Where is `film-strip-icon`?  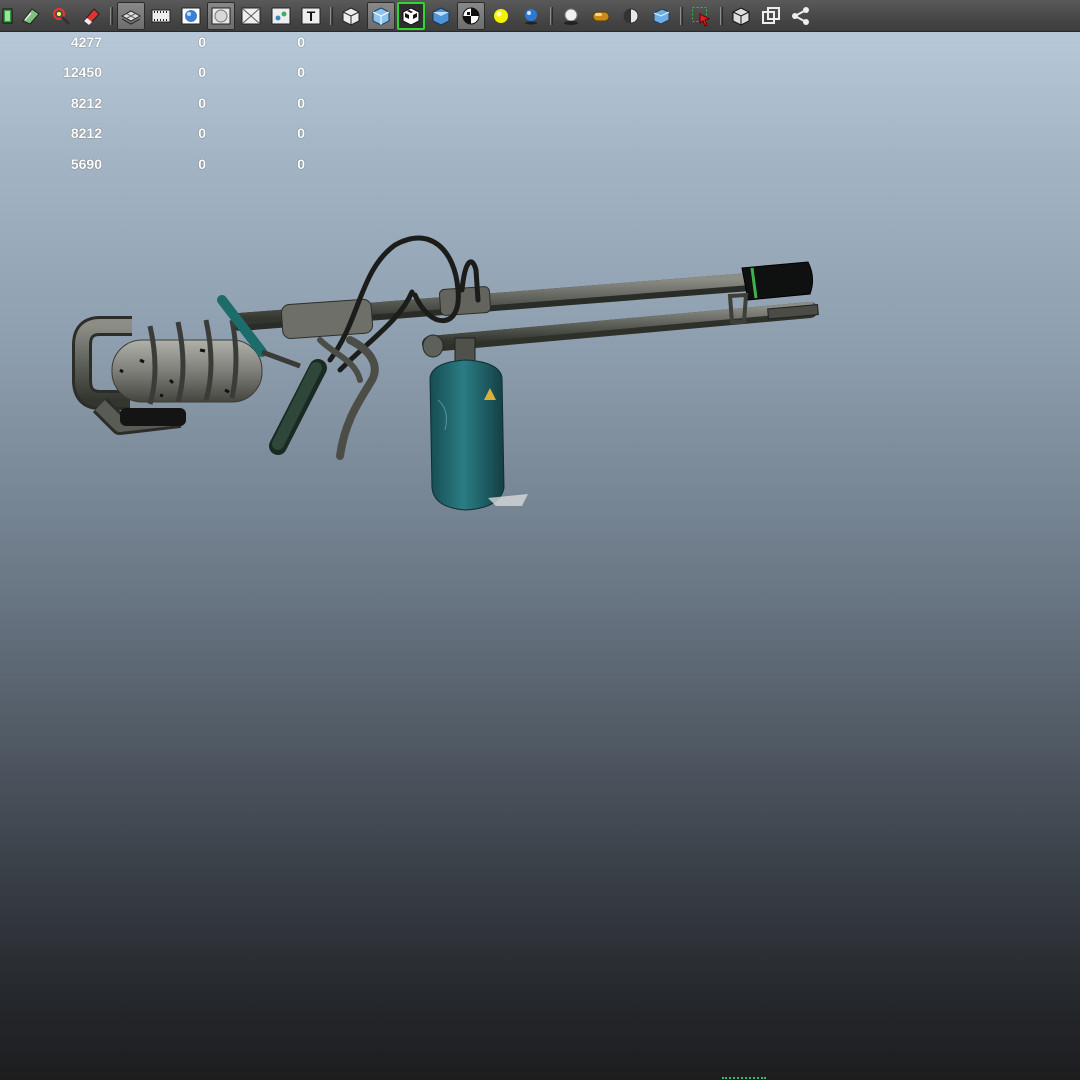
film-strip-icon is located at coordinates (161, 16).